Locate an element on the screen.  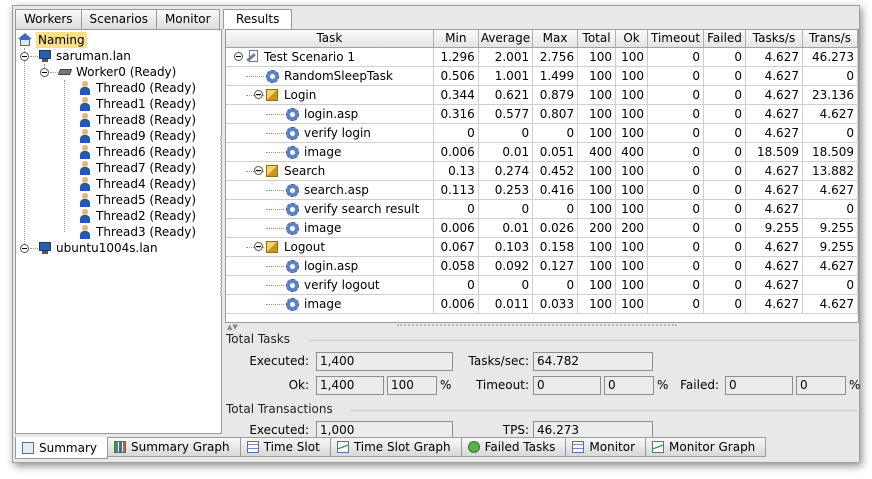
table-row: verify login 0 0 0 100 100 0 0 4.627 0 is located at coordinates (542, 133).